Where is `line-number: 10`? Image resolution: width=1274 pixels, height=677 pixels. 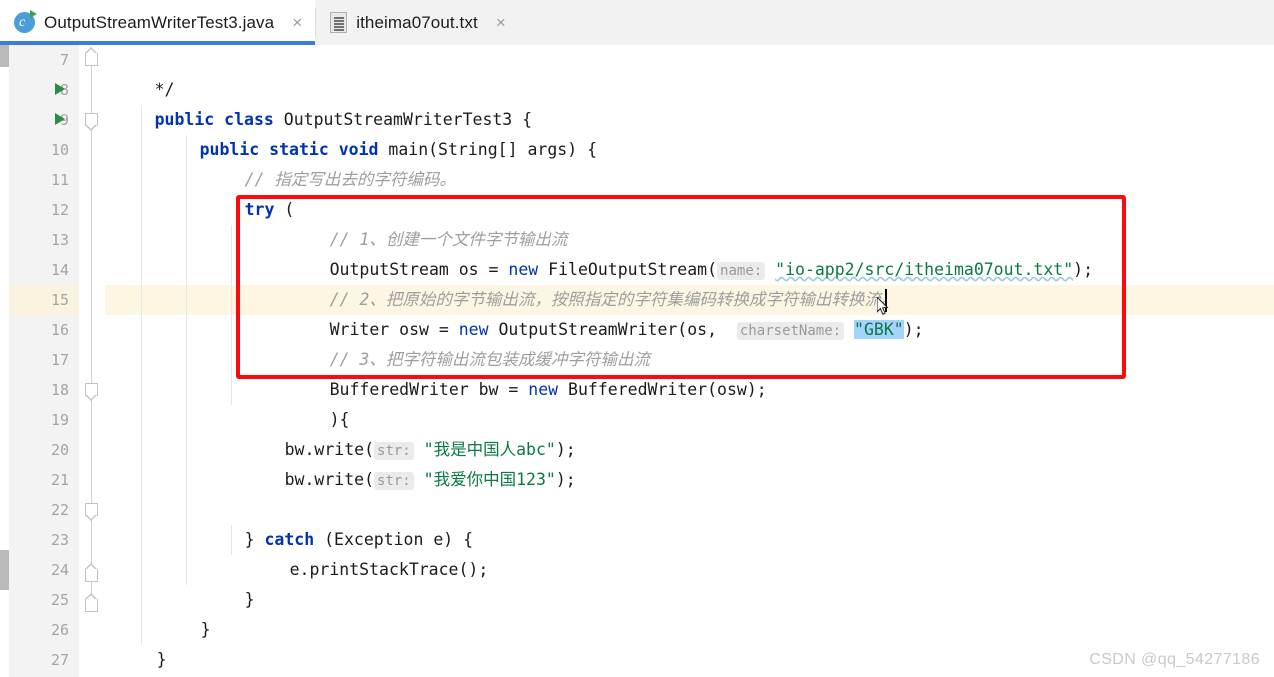
line-number: 10 is located at coordinates (59, 150).